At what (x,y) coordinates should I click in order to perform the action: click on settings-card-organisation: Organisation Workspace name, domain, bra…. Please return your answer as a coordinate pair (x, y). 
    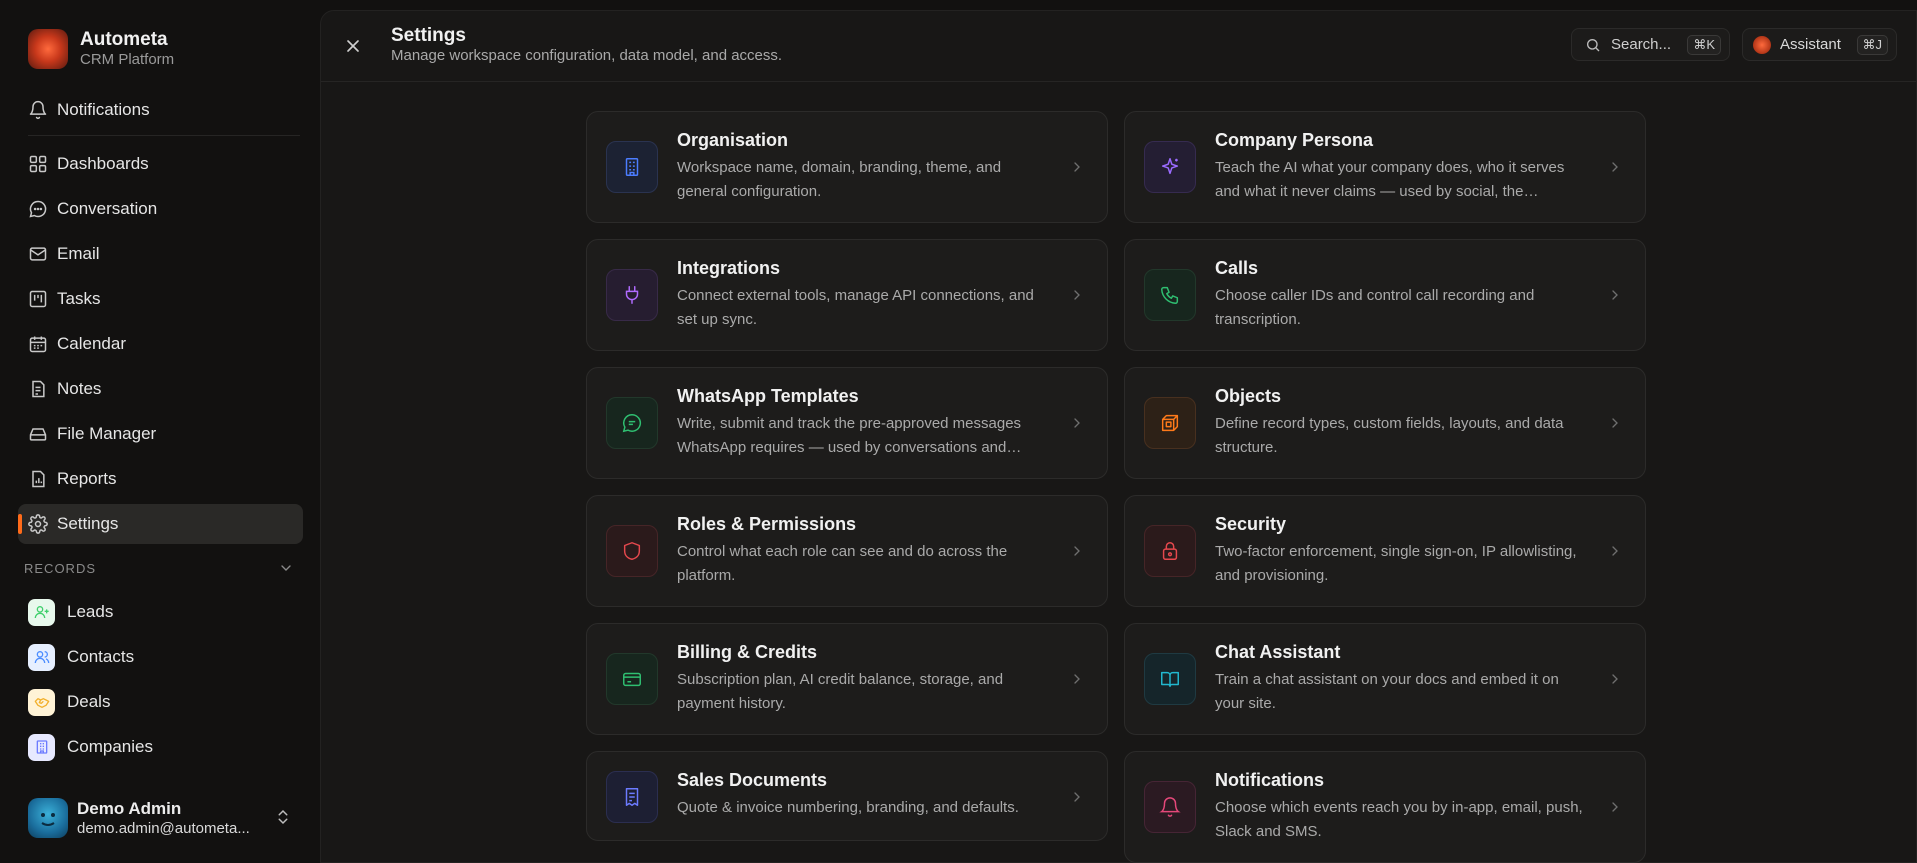
    Looking at the image, I should click on (847, 167).